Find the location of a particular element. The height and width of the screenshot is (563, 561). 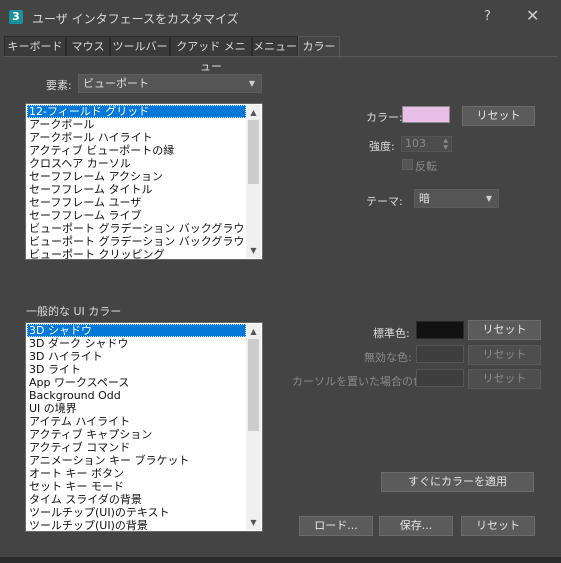

theme-dropdown: 暗 ▼ is located at coordinates (456, 198).